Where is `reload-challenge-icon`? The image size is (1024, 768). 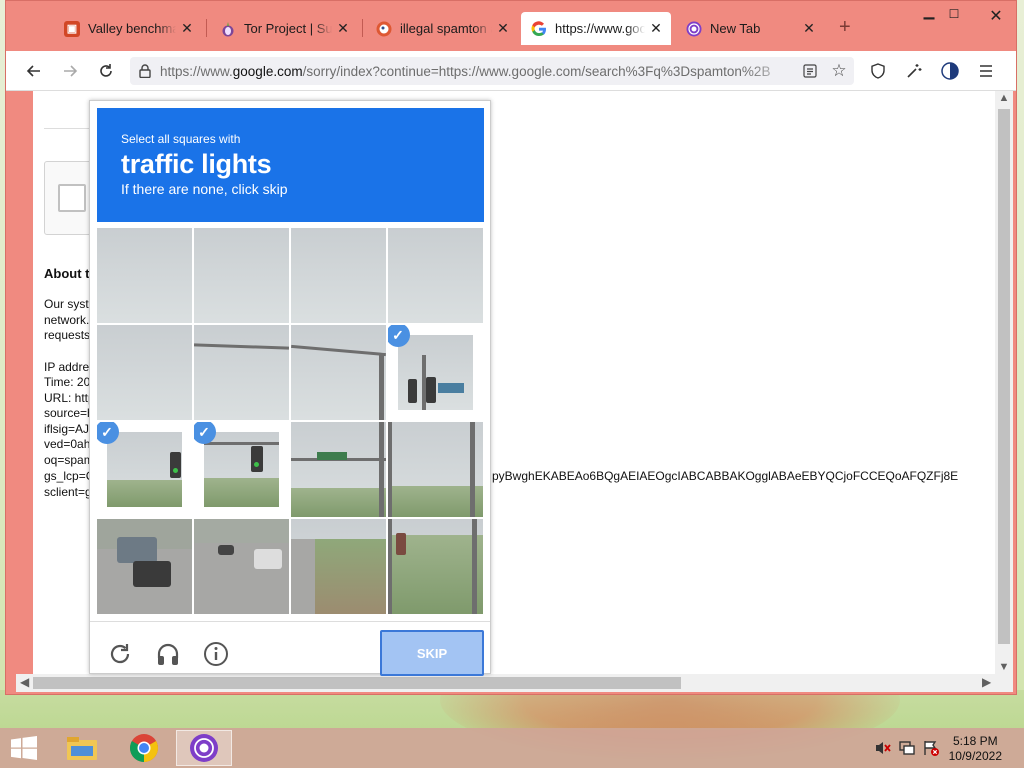 reload-challenge-icon is located at coordinates (120, 654).